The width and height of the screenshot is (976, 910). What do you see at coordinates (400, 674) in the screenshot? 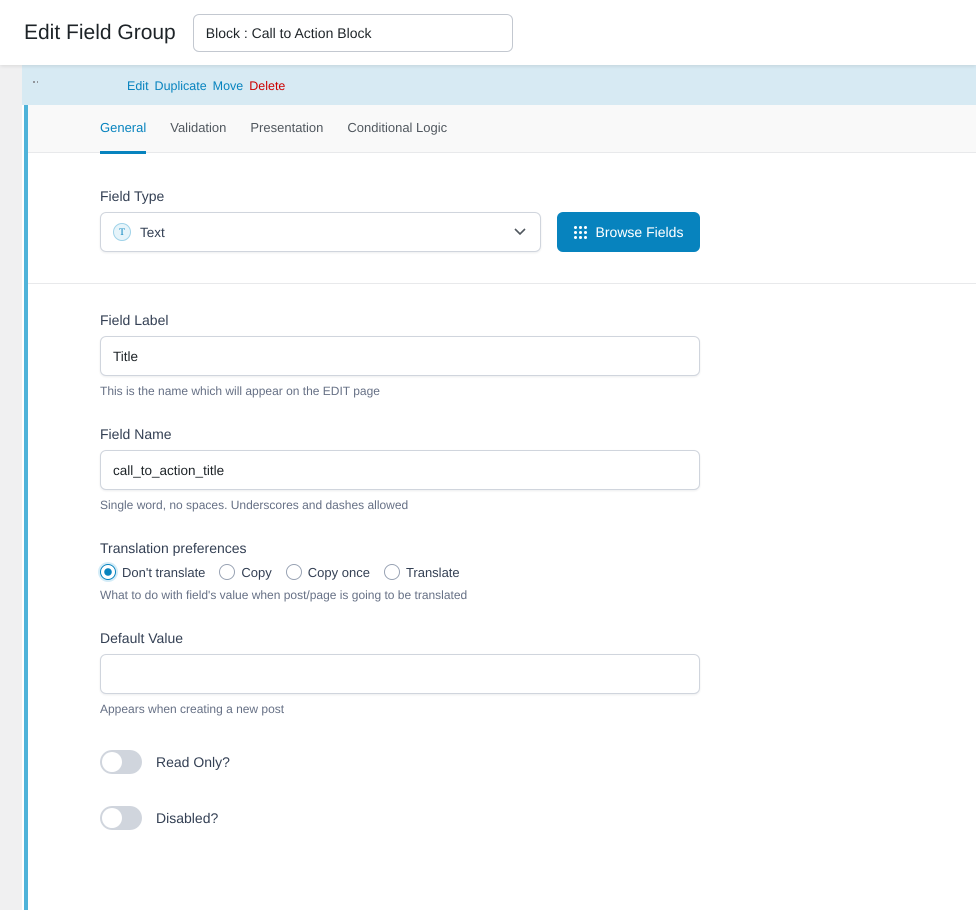
I see `default-value-input` at bounding box center [400, 674].